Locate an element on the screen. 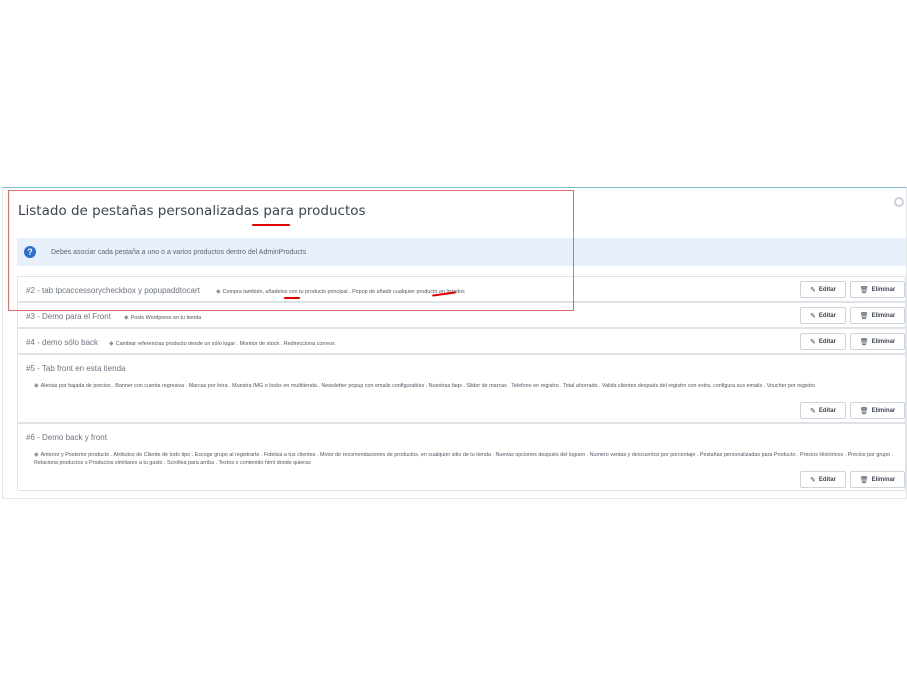 This screenshot has height=693, width=907. tab-title: #5 - Tab front en esta tienda is located at coordinates (76, 368).